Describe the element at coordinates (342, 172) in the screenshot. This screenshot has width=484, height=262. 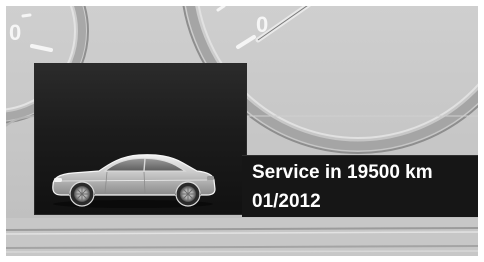
I see `service-distance-text: Service in 19500 km` at that location.